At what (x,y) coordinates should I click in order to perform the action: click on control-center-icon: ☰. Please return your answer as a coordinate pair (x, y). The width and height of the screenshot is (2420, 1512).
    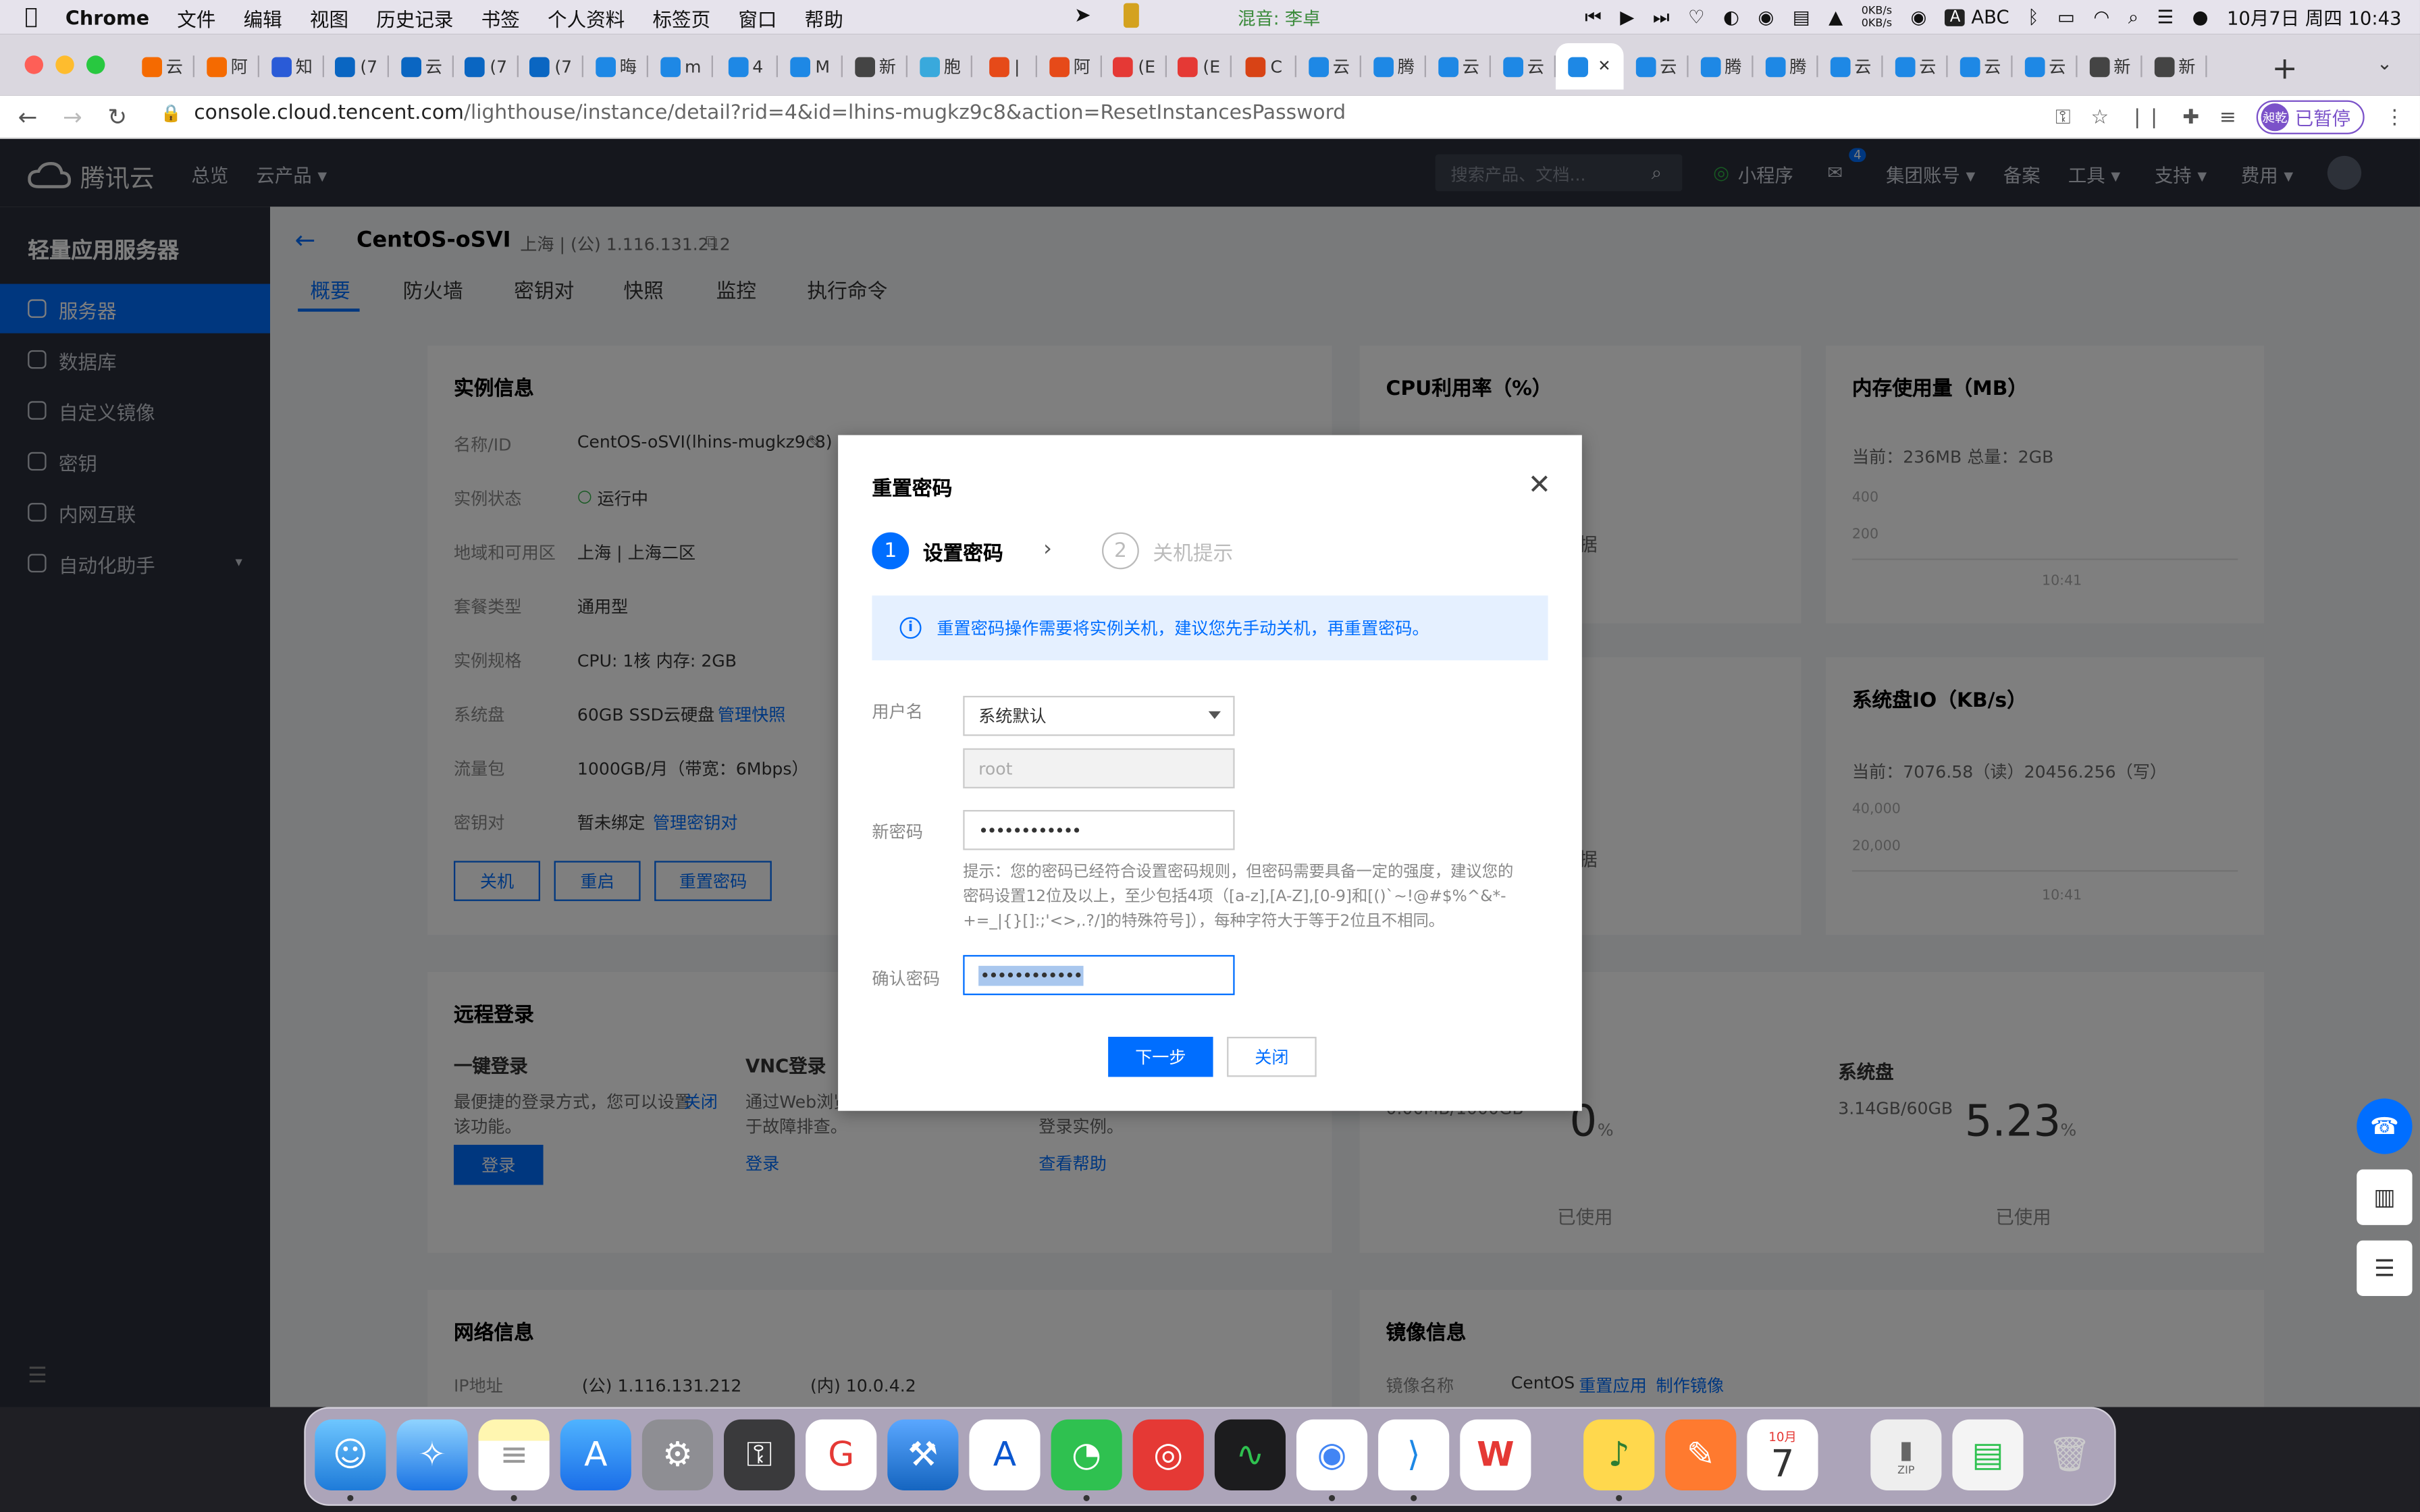
    Looking at the image, I should click on (2165, 17).